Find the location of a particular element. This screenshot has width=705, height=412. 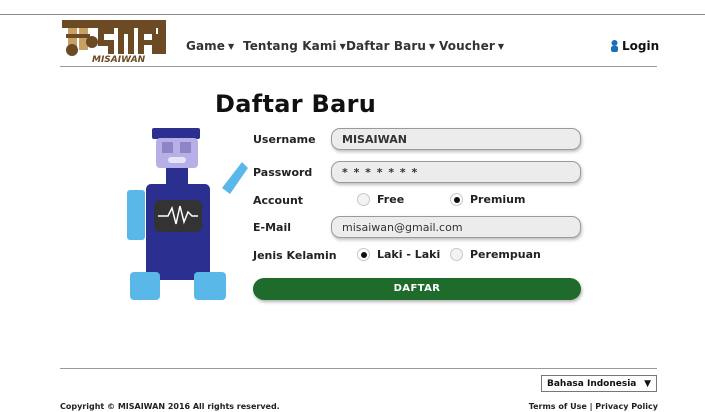

login-link: Login is located at coordinates (634, 46).